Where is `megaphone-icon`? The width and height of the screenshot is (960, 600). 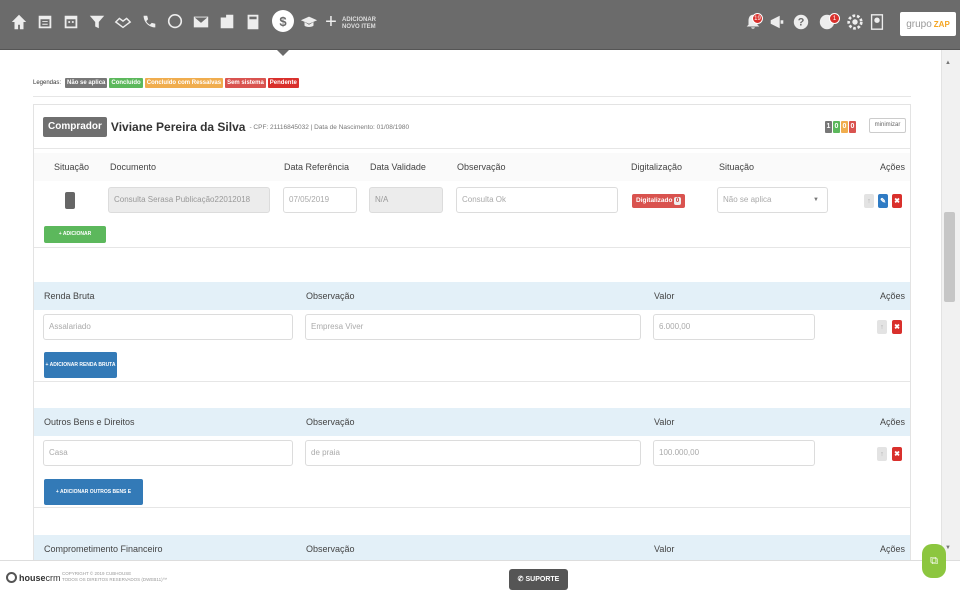
megaphone-icon is located at coordinates (777, 22).